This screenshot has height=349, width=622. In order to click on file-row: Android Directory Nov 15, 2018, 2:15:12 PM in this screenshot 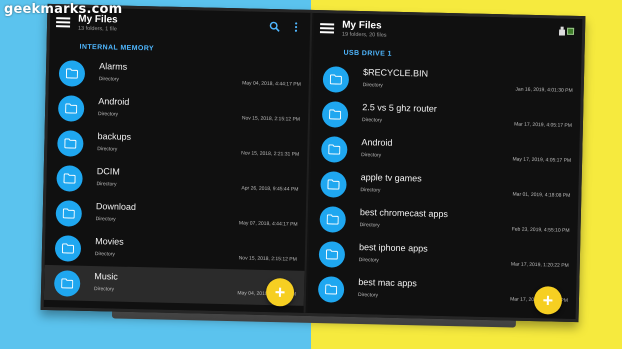, I will do `click(178, 110)`.